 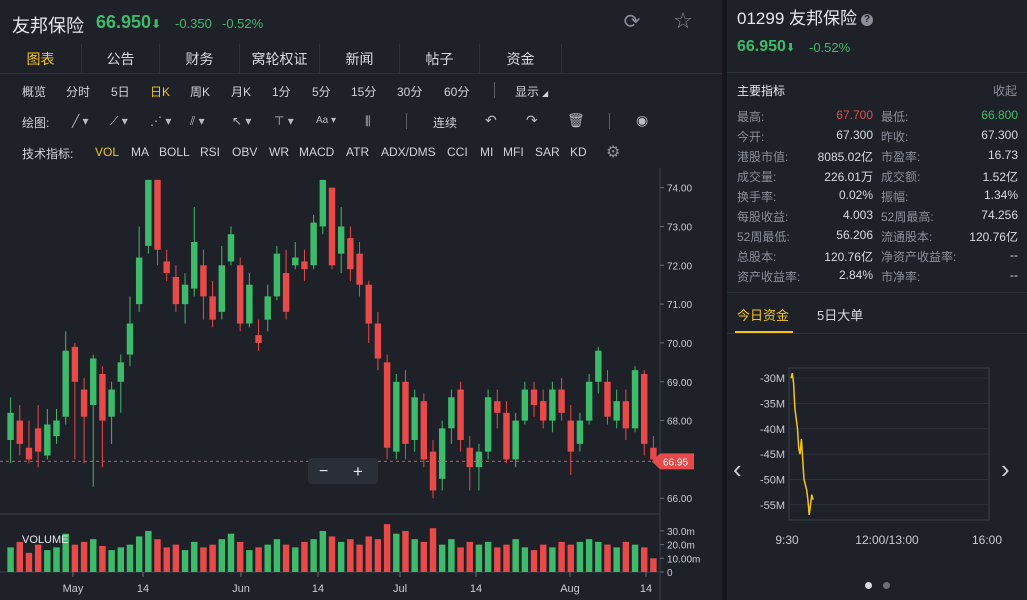 What do you see at coordinates (107, 152) in the screenshot?
I see `indicator-vol: VOL` at bounding box center [107, 152].